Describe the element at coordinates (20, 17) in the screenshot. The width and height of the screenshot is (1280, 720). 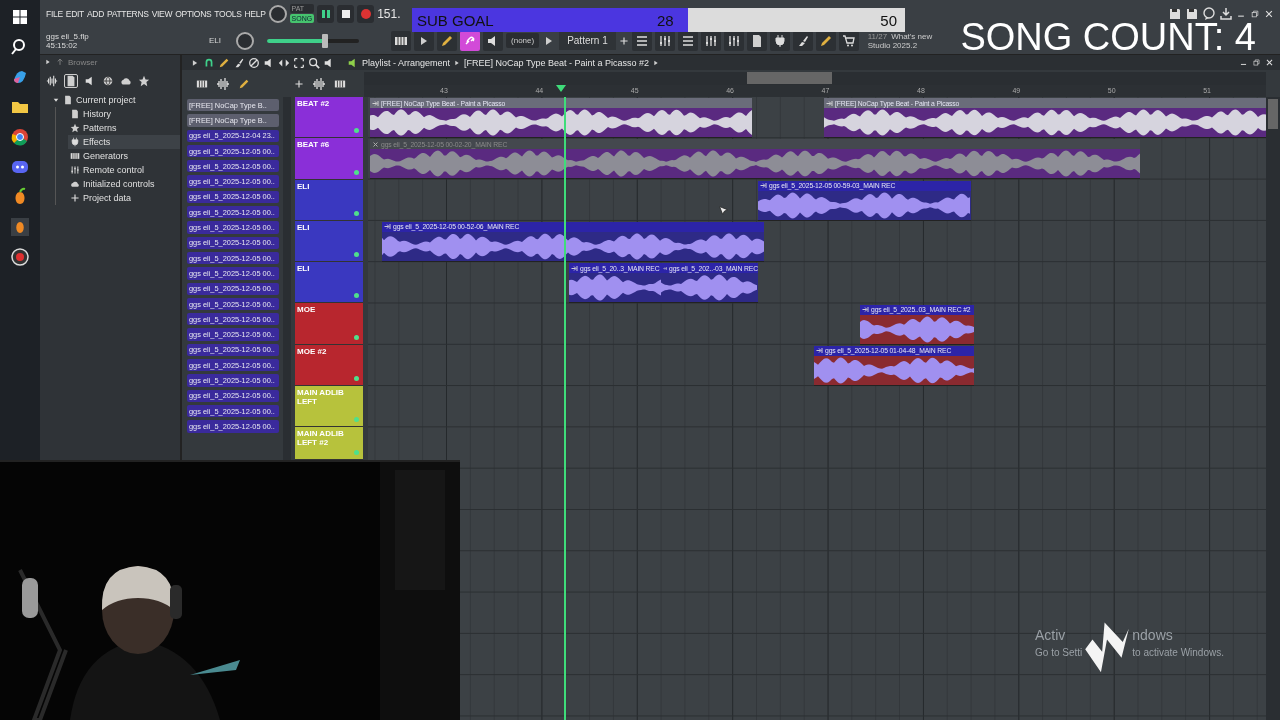
I see `start-icon` at that location.